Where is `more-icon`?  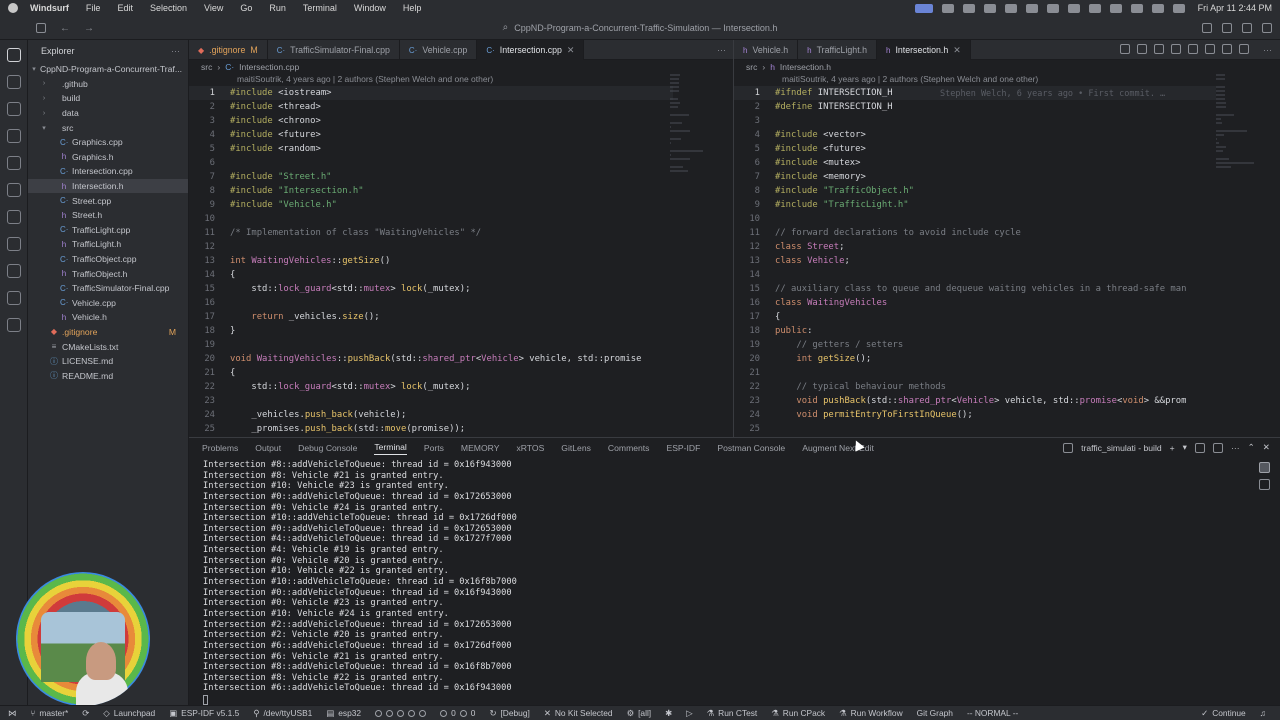 more-icon is located at coordinates (1244, 49).